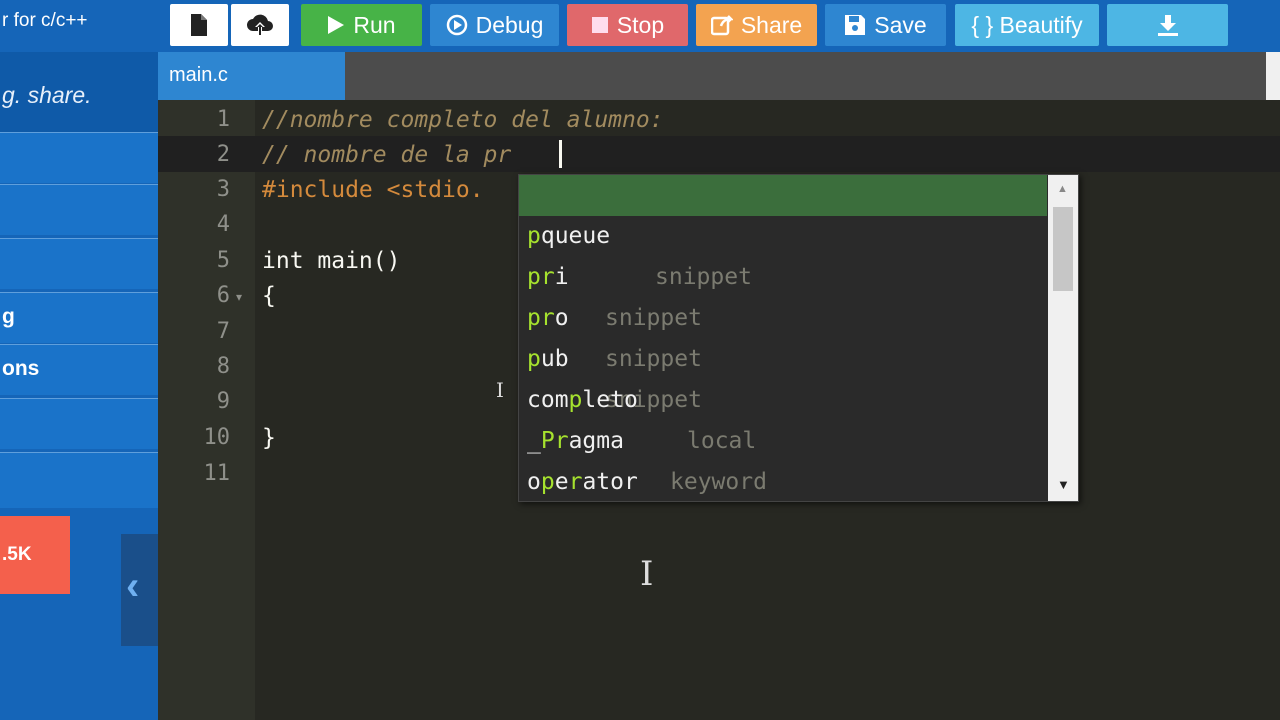  Describe the element at coordinates (640, 24) in the screenshot. I see `stop-label: Stop` at that location.